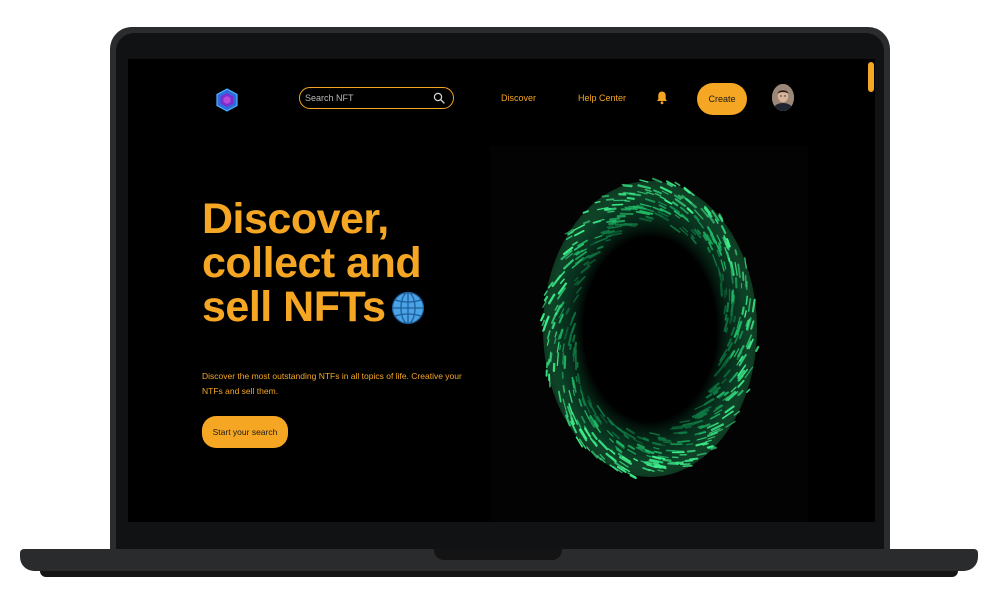  Describe the element at coordinates (499, 574) in the screenshot. I see `laptop-base-shadow` at that location.